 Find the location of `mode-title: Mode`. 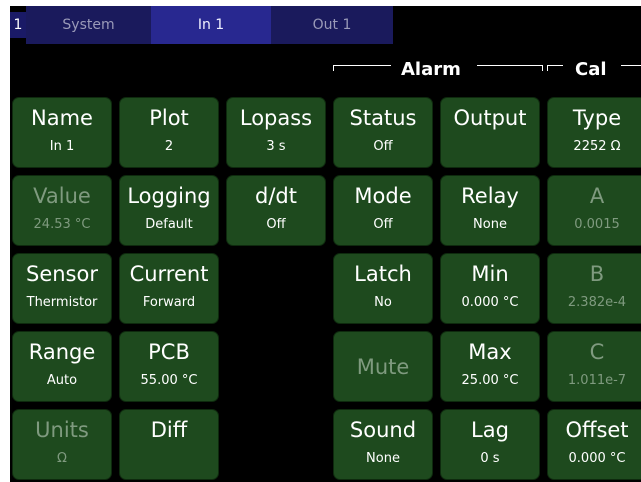

mode-title: Mode is located at coordinates (383, 196).